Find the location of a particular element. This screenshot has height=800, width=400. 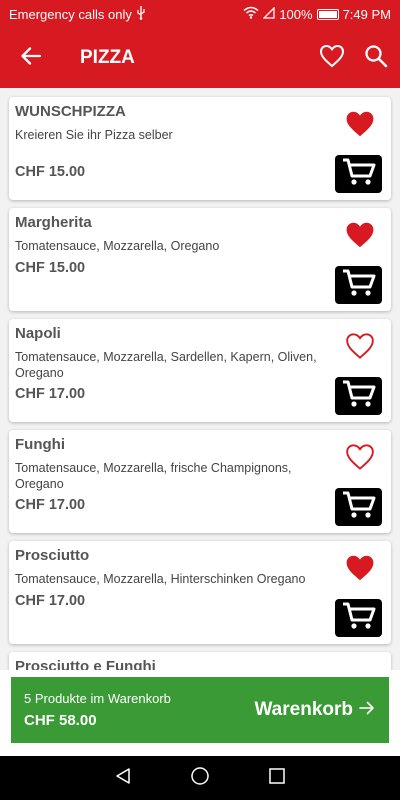

status-left: Emergency calls only is located at coordinates (77, 14).